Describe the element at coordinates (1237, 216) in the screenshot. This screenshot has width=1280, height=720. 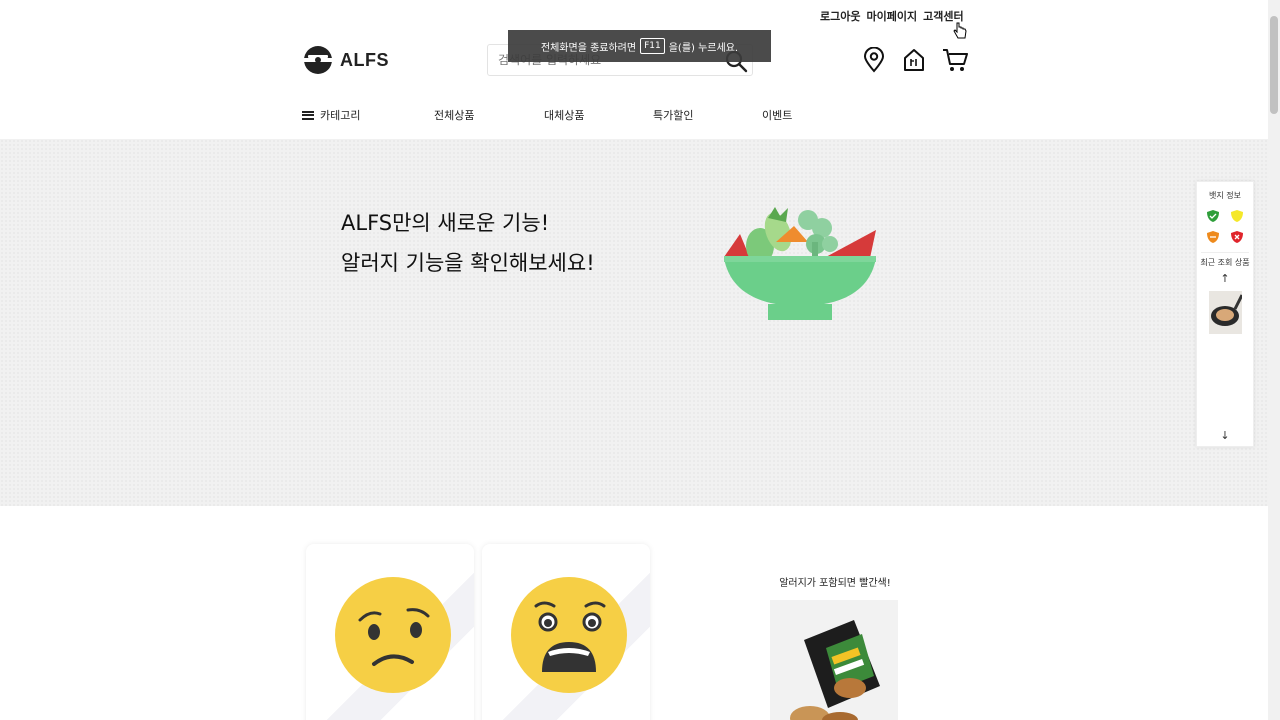
I see `yellow-shield-icon` at that location.